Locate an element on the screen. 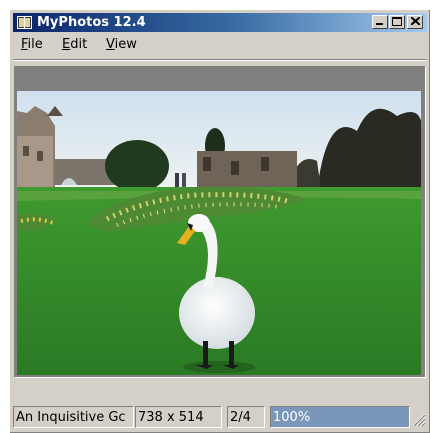  app-photo-icon is located at coordinates (24, 22).